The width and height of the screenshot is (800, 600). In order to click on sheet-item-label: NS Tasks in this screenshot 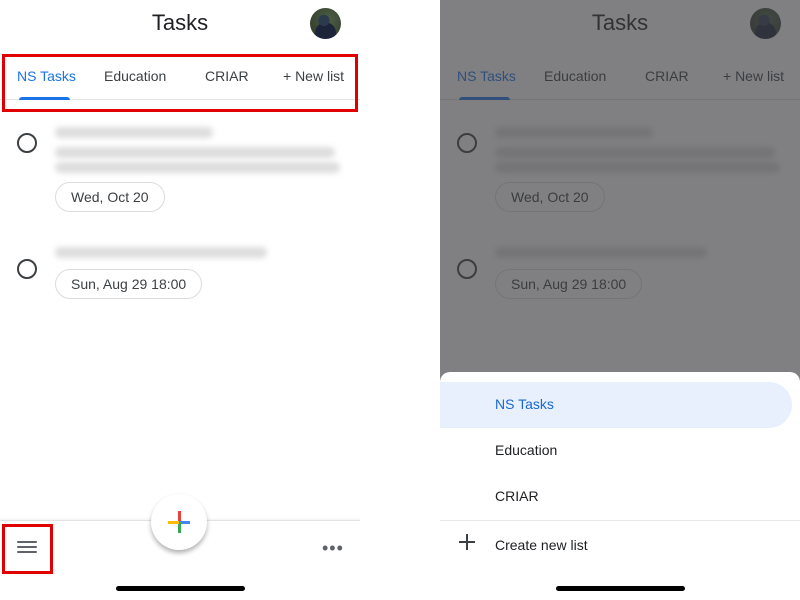, I will do `click(524, 404)`.